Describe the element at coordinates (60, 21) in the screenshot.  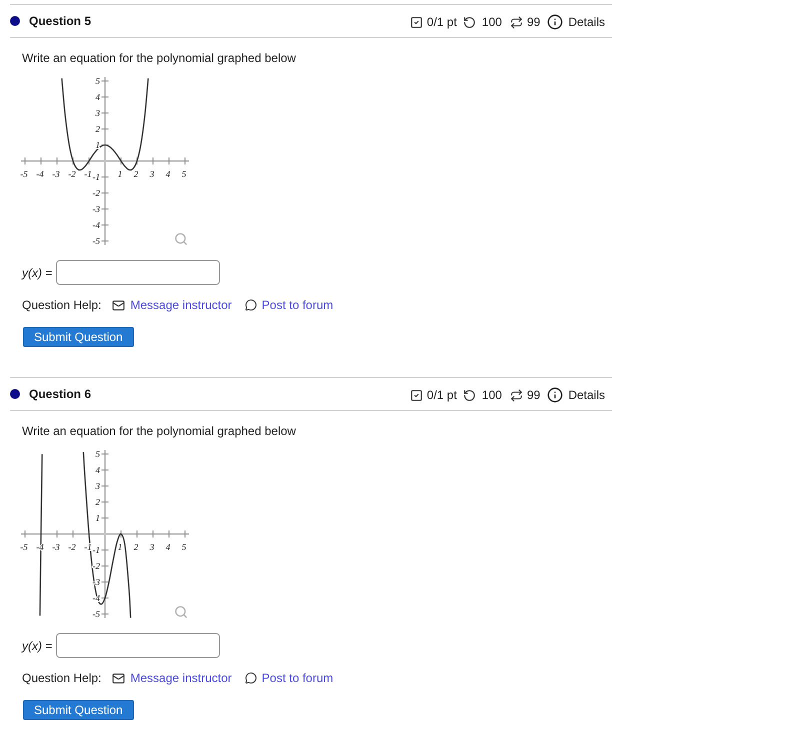
I see `question-title: Question 5` at that location.